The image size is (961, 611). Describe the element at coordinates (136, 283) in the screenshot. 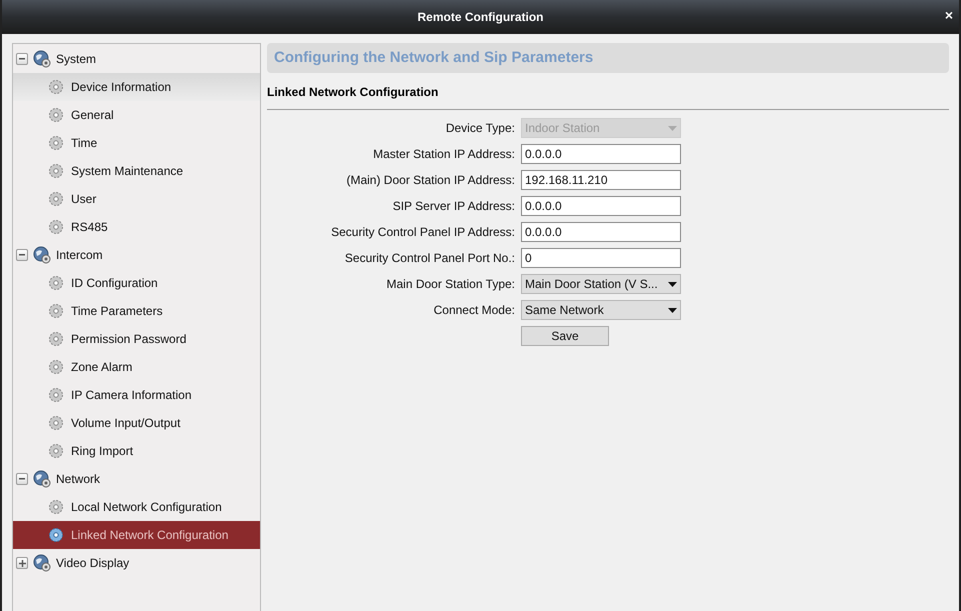

I see `sidebar-item: ID Configuration` at that location.